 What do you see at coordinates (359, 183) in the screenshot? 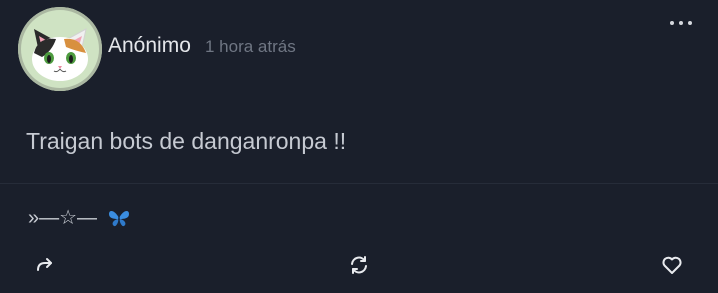
I see `divider` at bounding box center [359, 183].